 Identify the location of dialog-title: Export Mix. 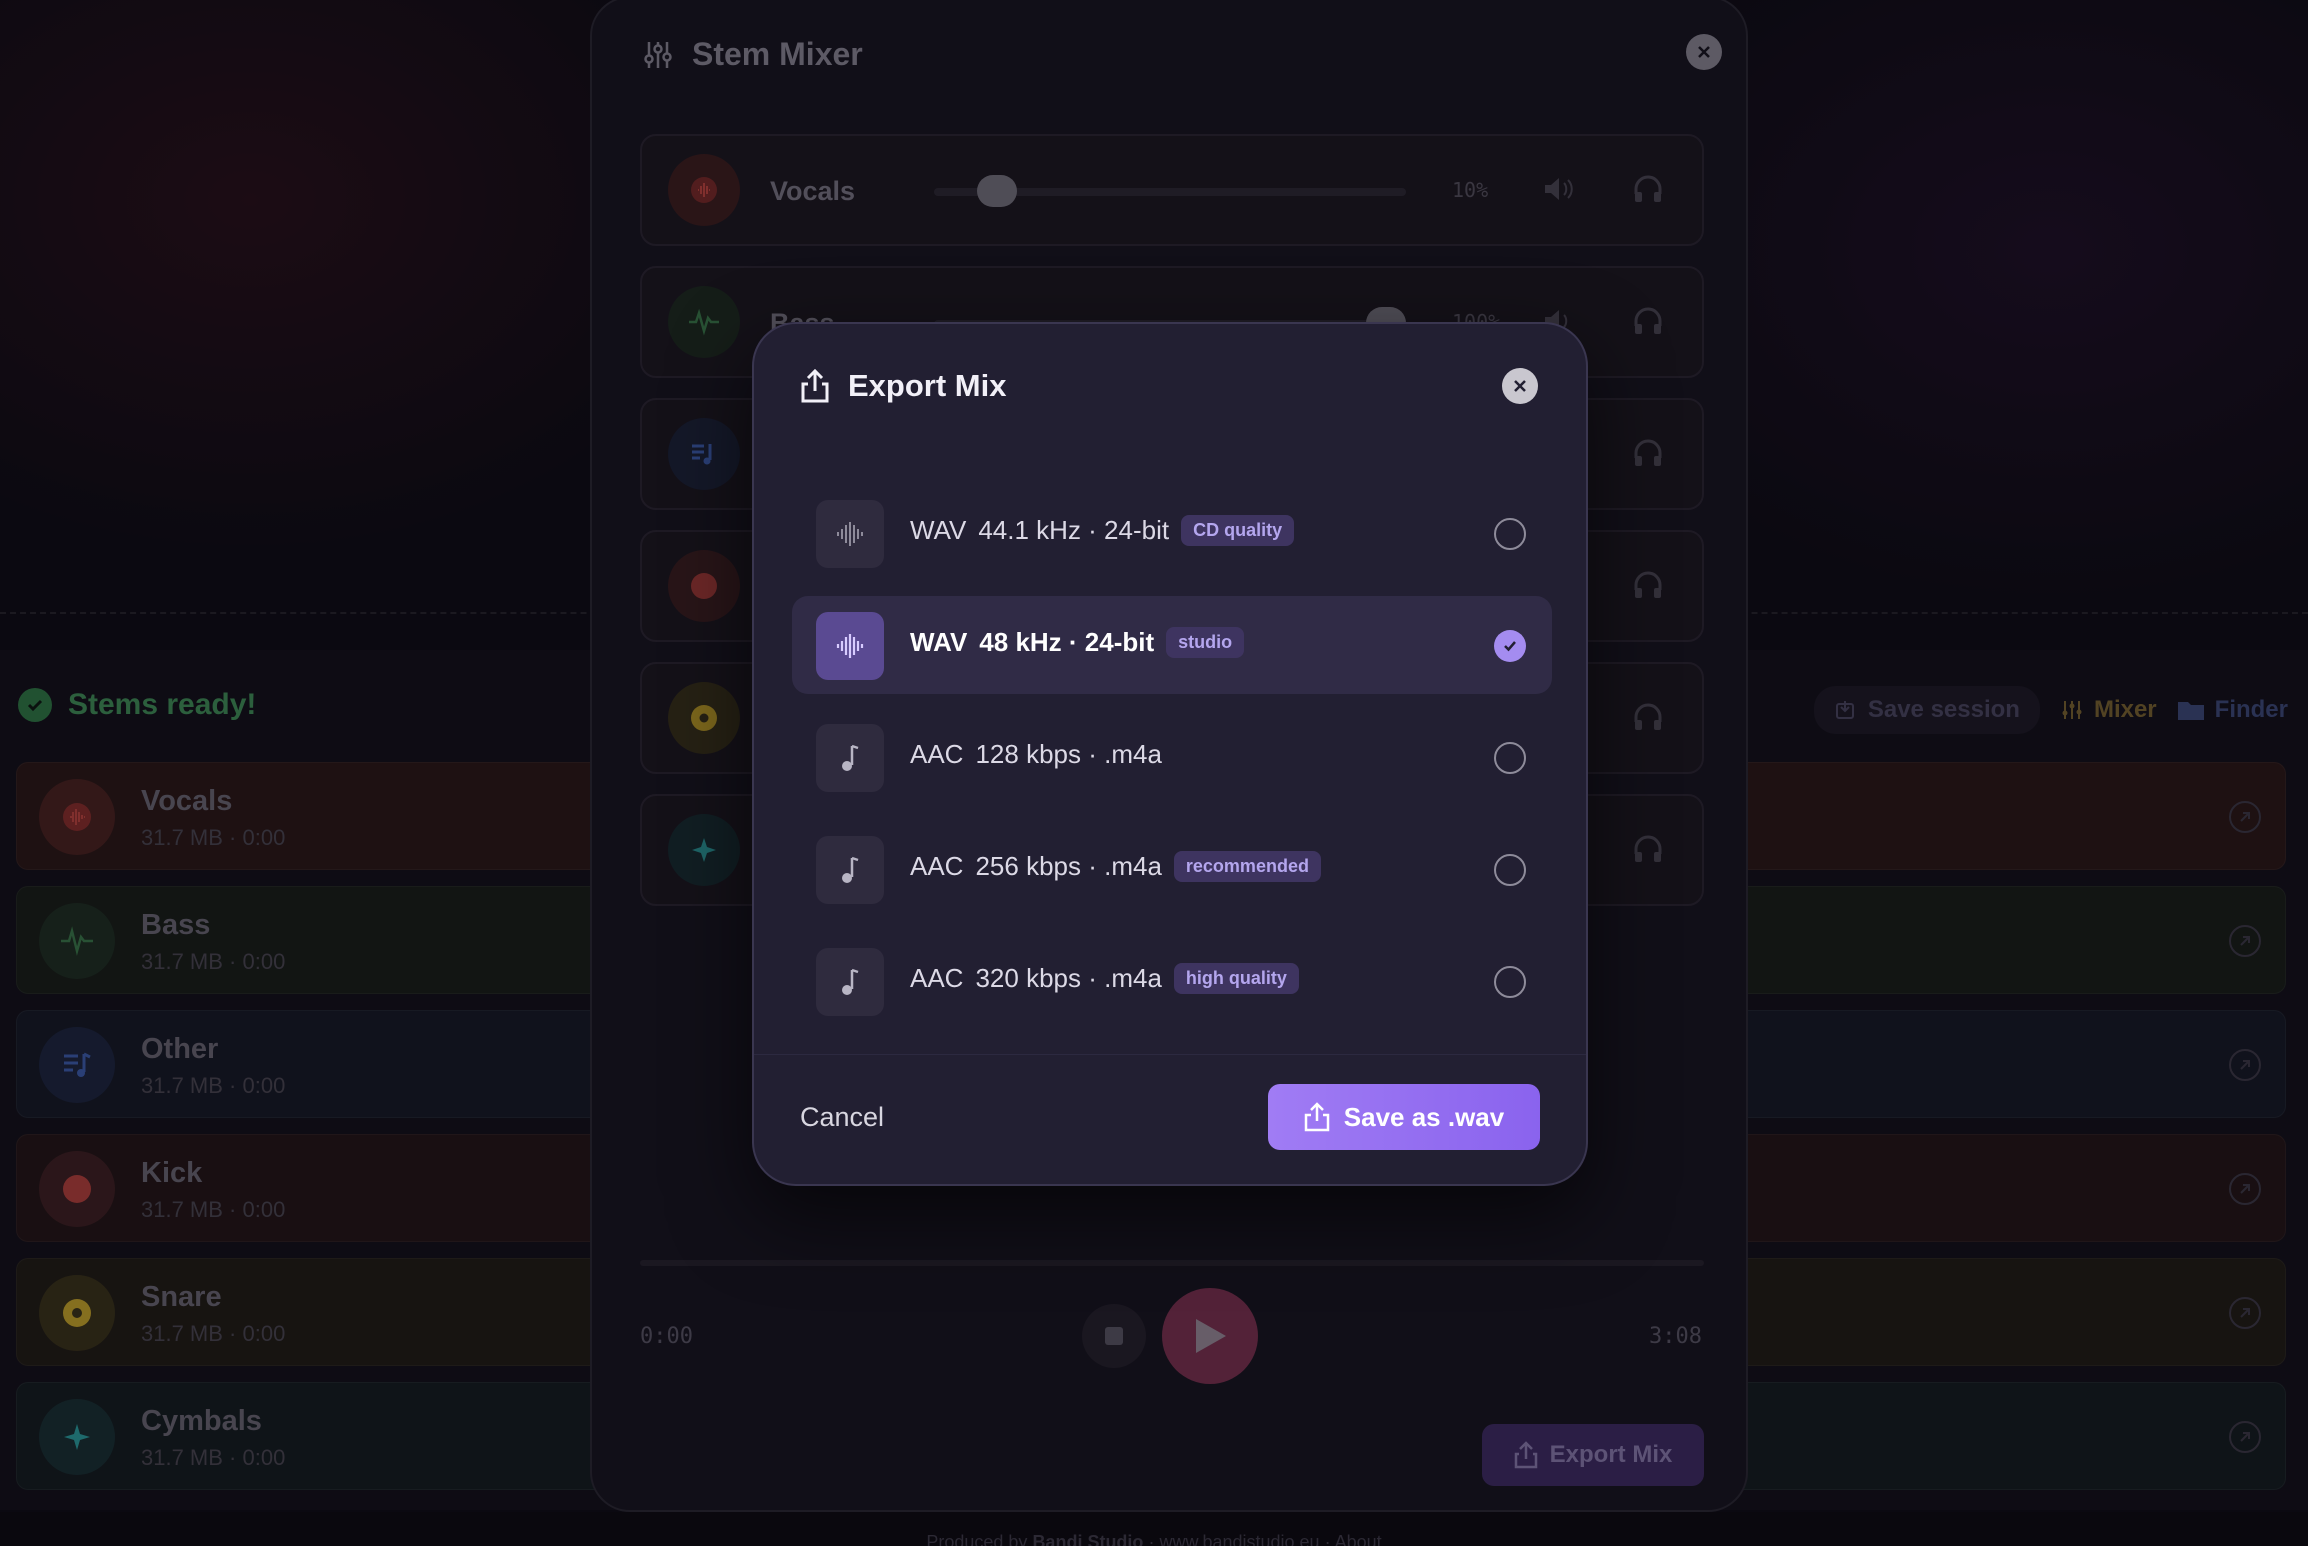
(927, 385).